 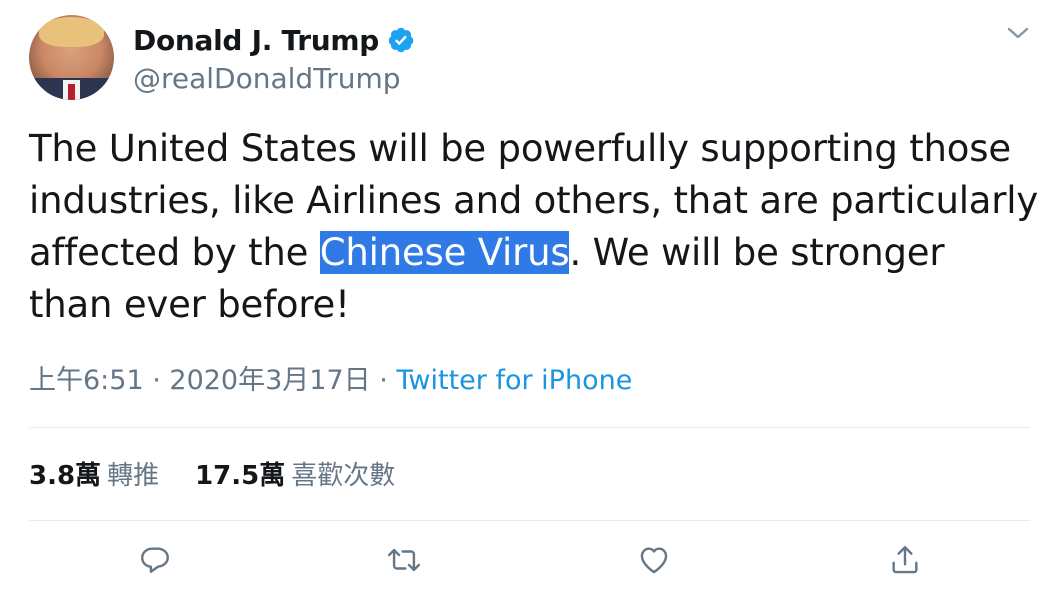 What do you see at coordinates (343, 476) in the screenshot?
I see `likes-label: 喜歡次數` at bounding box center [343, 476].